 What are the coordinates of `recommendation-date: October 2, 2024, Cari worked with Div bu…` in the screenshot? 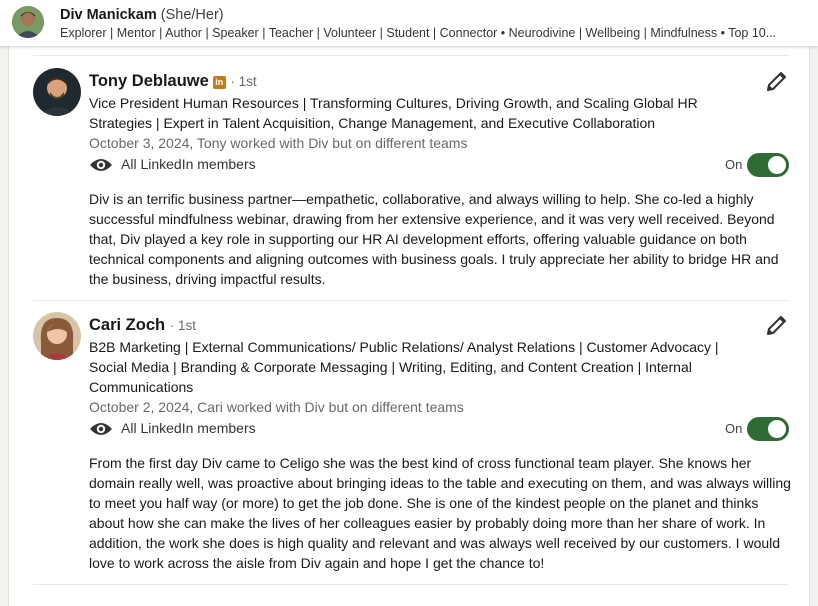 It's located at (276, 407).